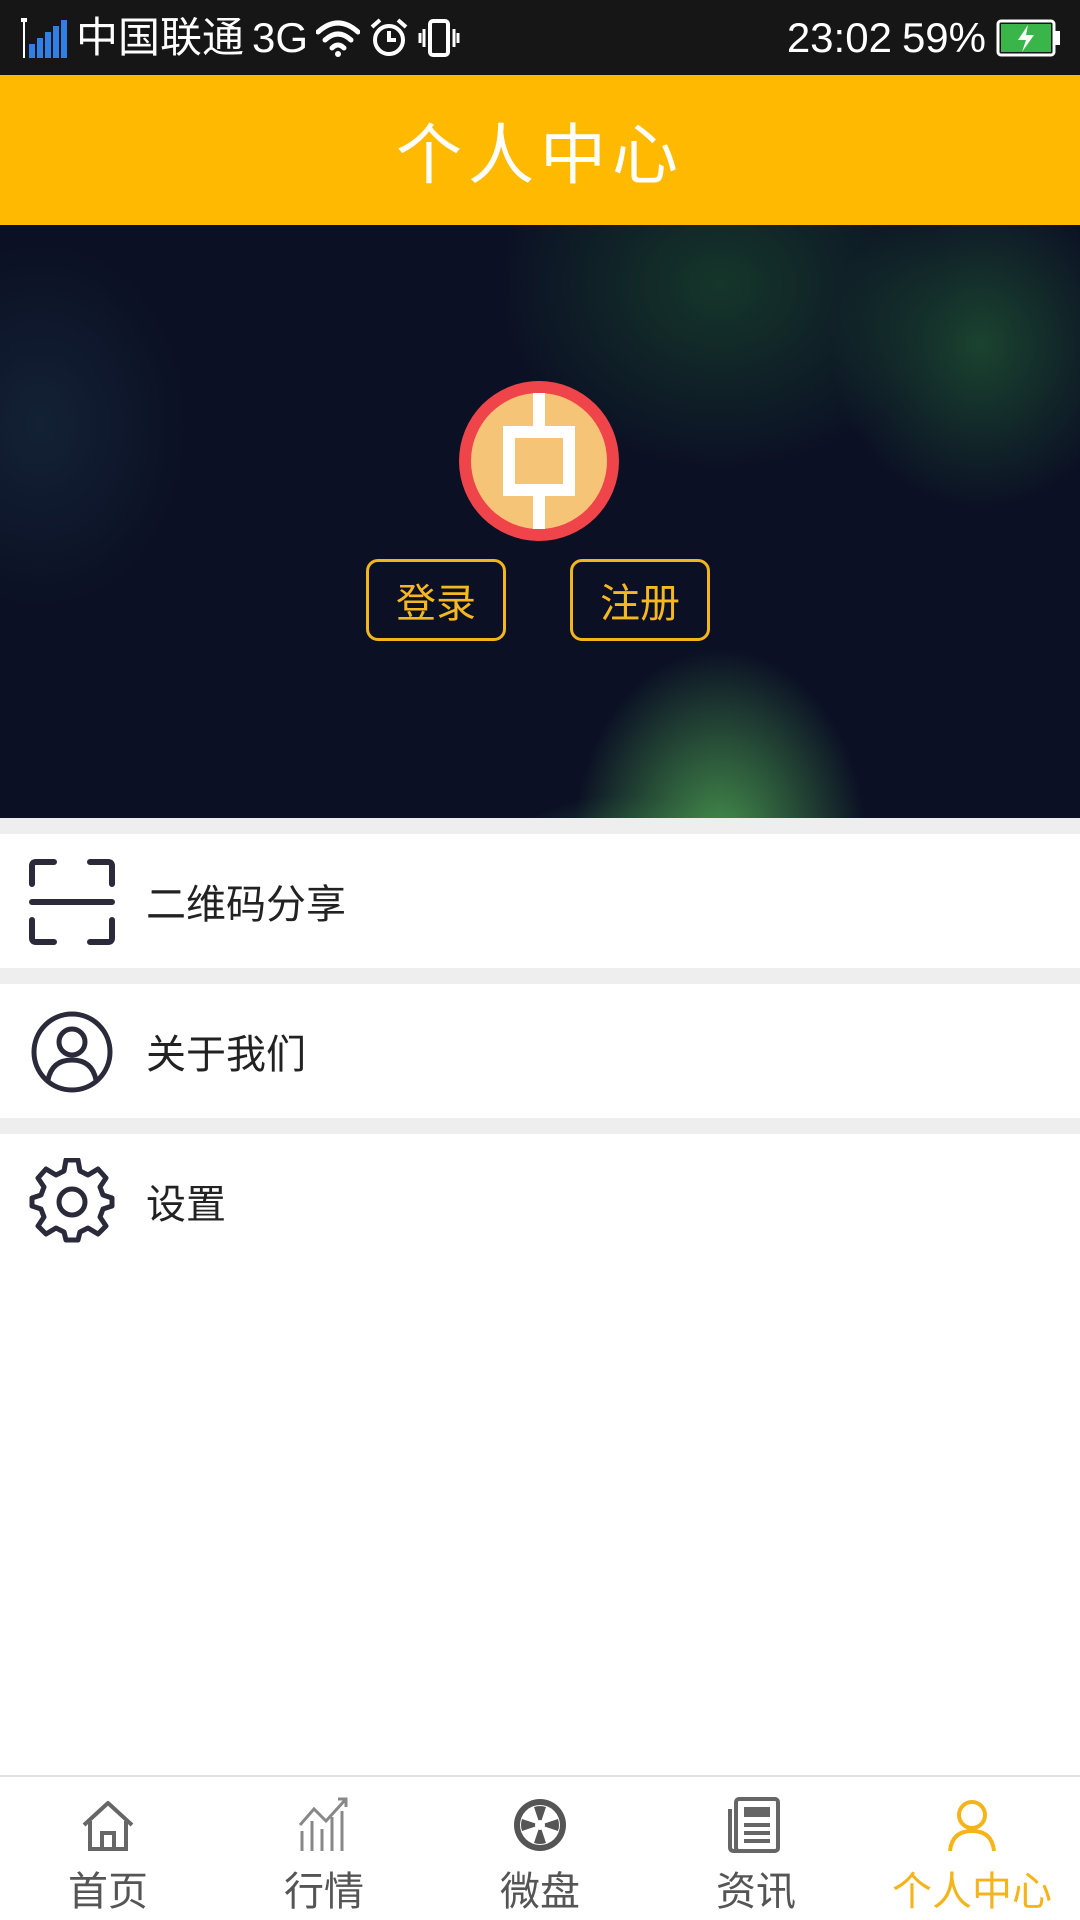  I want to click on wifi-icon, so click(338, 38).